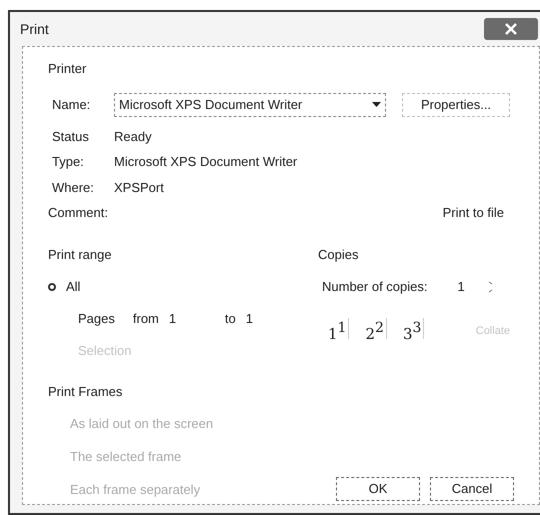 The width and height of the screenshot is (540, 515). Describe the element at coordinates (68, 69) in the screenshot. I see `section-heading: Printer` at that location.